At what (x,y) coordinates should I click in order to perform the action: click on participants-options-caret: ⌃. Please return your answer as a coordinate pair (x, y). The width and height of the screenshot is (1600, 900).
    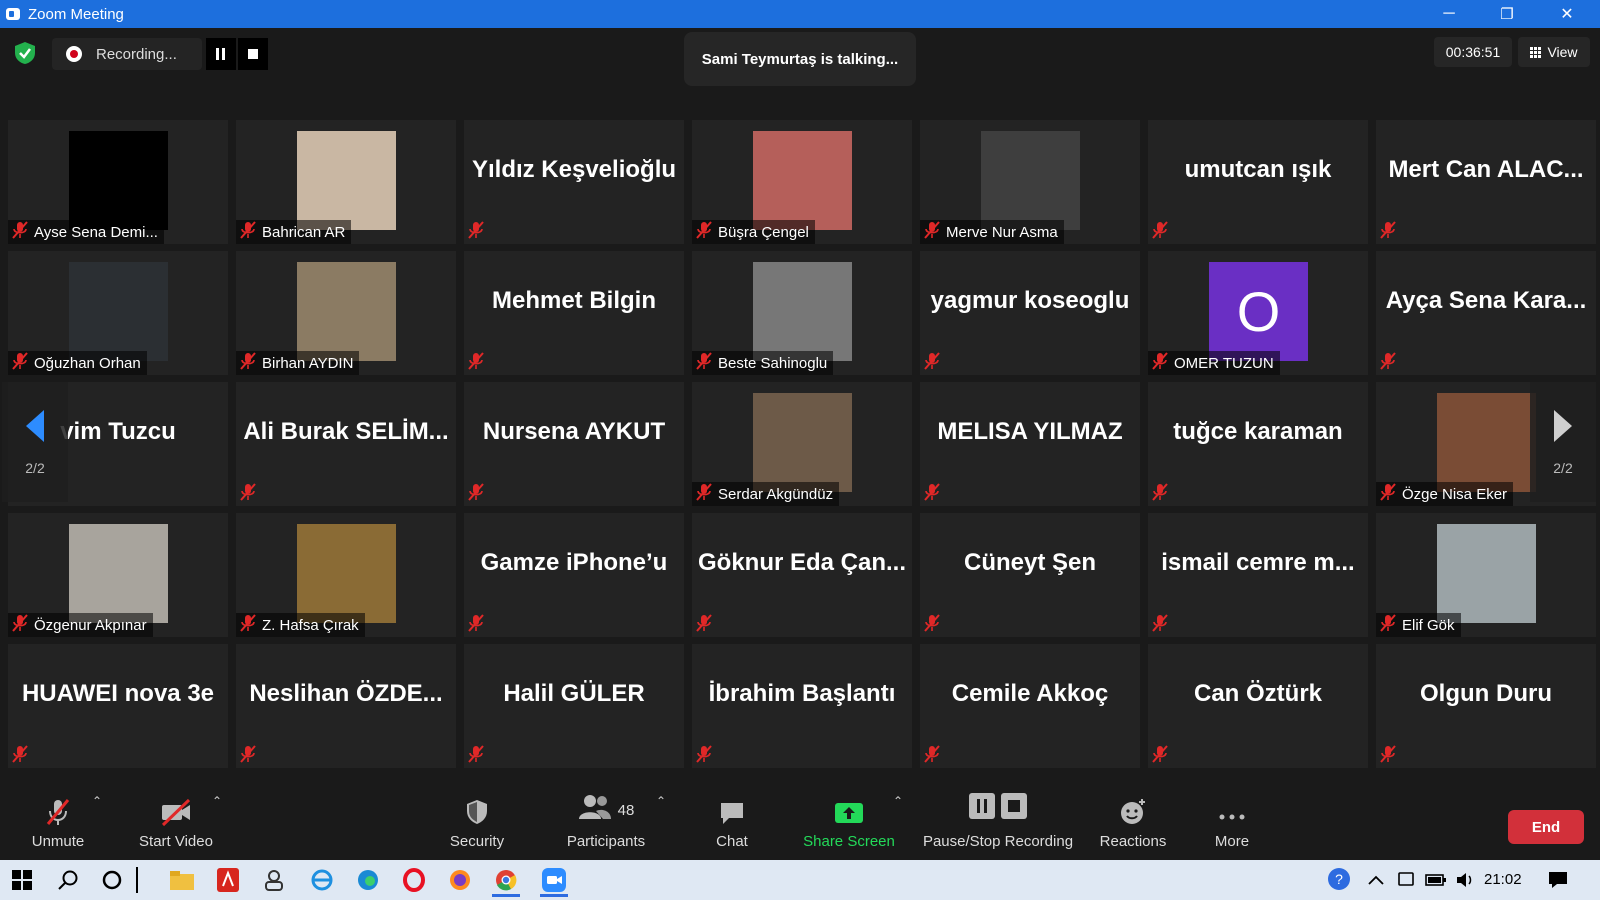
    Looking at the image, I should click on (661, 801).